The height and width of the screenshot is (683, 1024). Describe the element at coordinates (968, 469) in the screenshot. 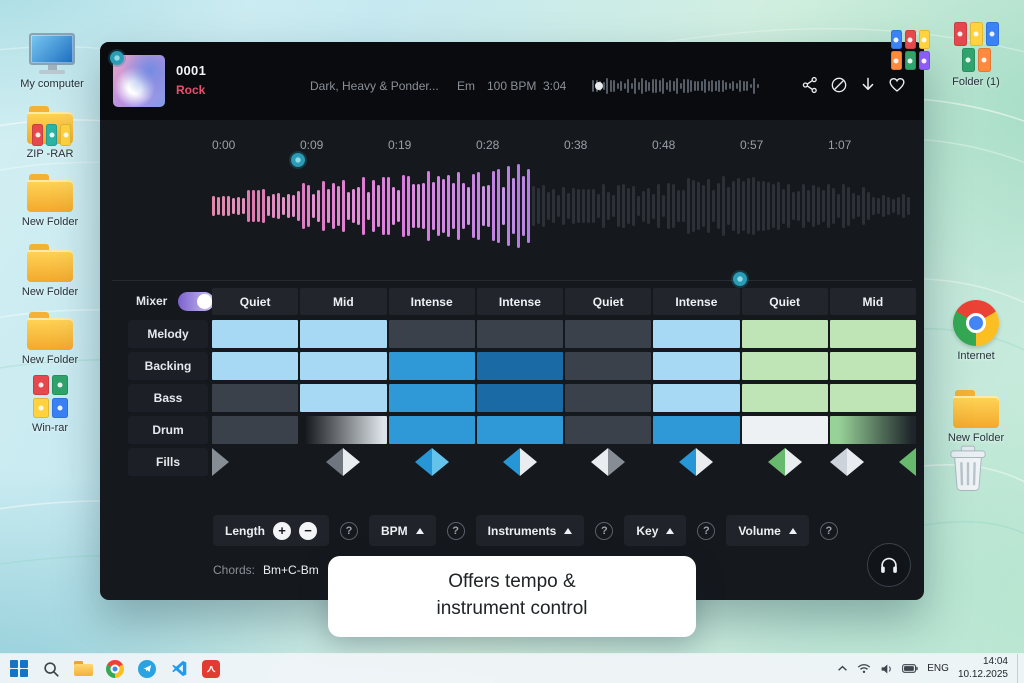

I see `desktop-icon-recycle-bin` at that location.